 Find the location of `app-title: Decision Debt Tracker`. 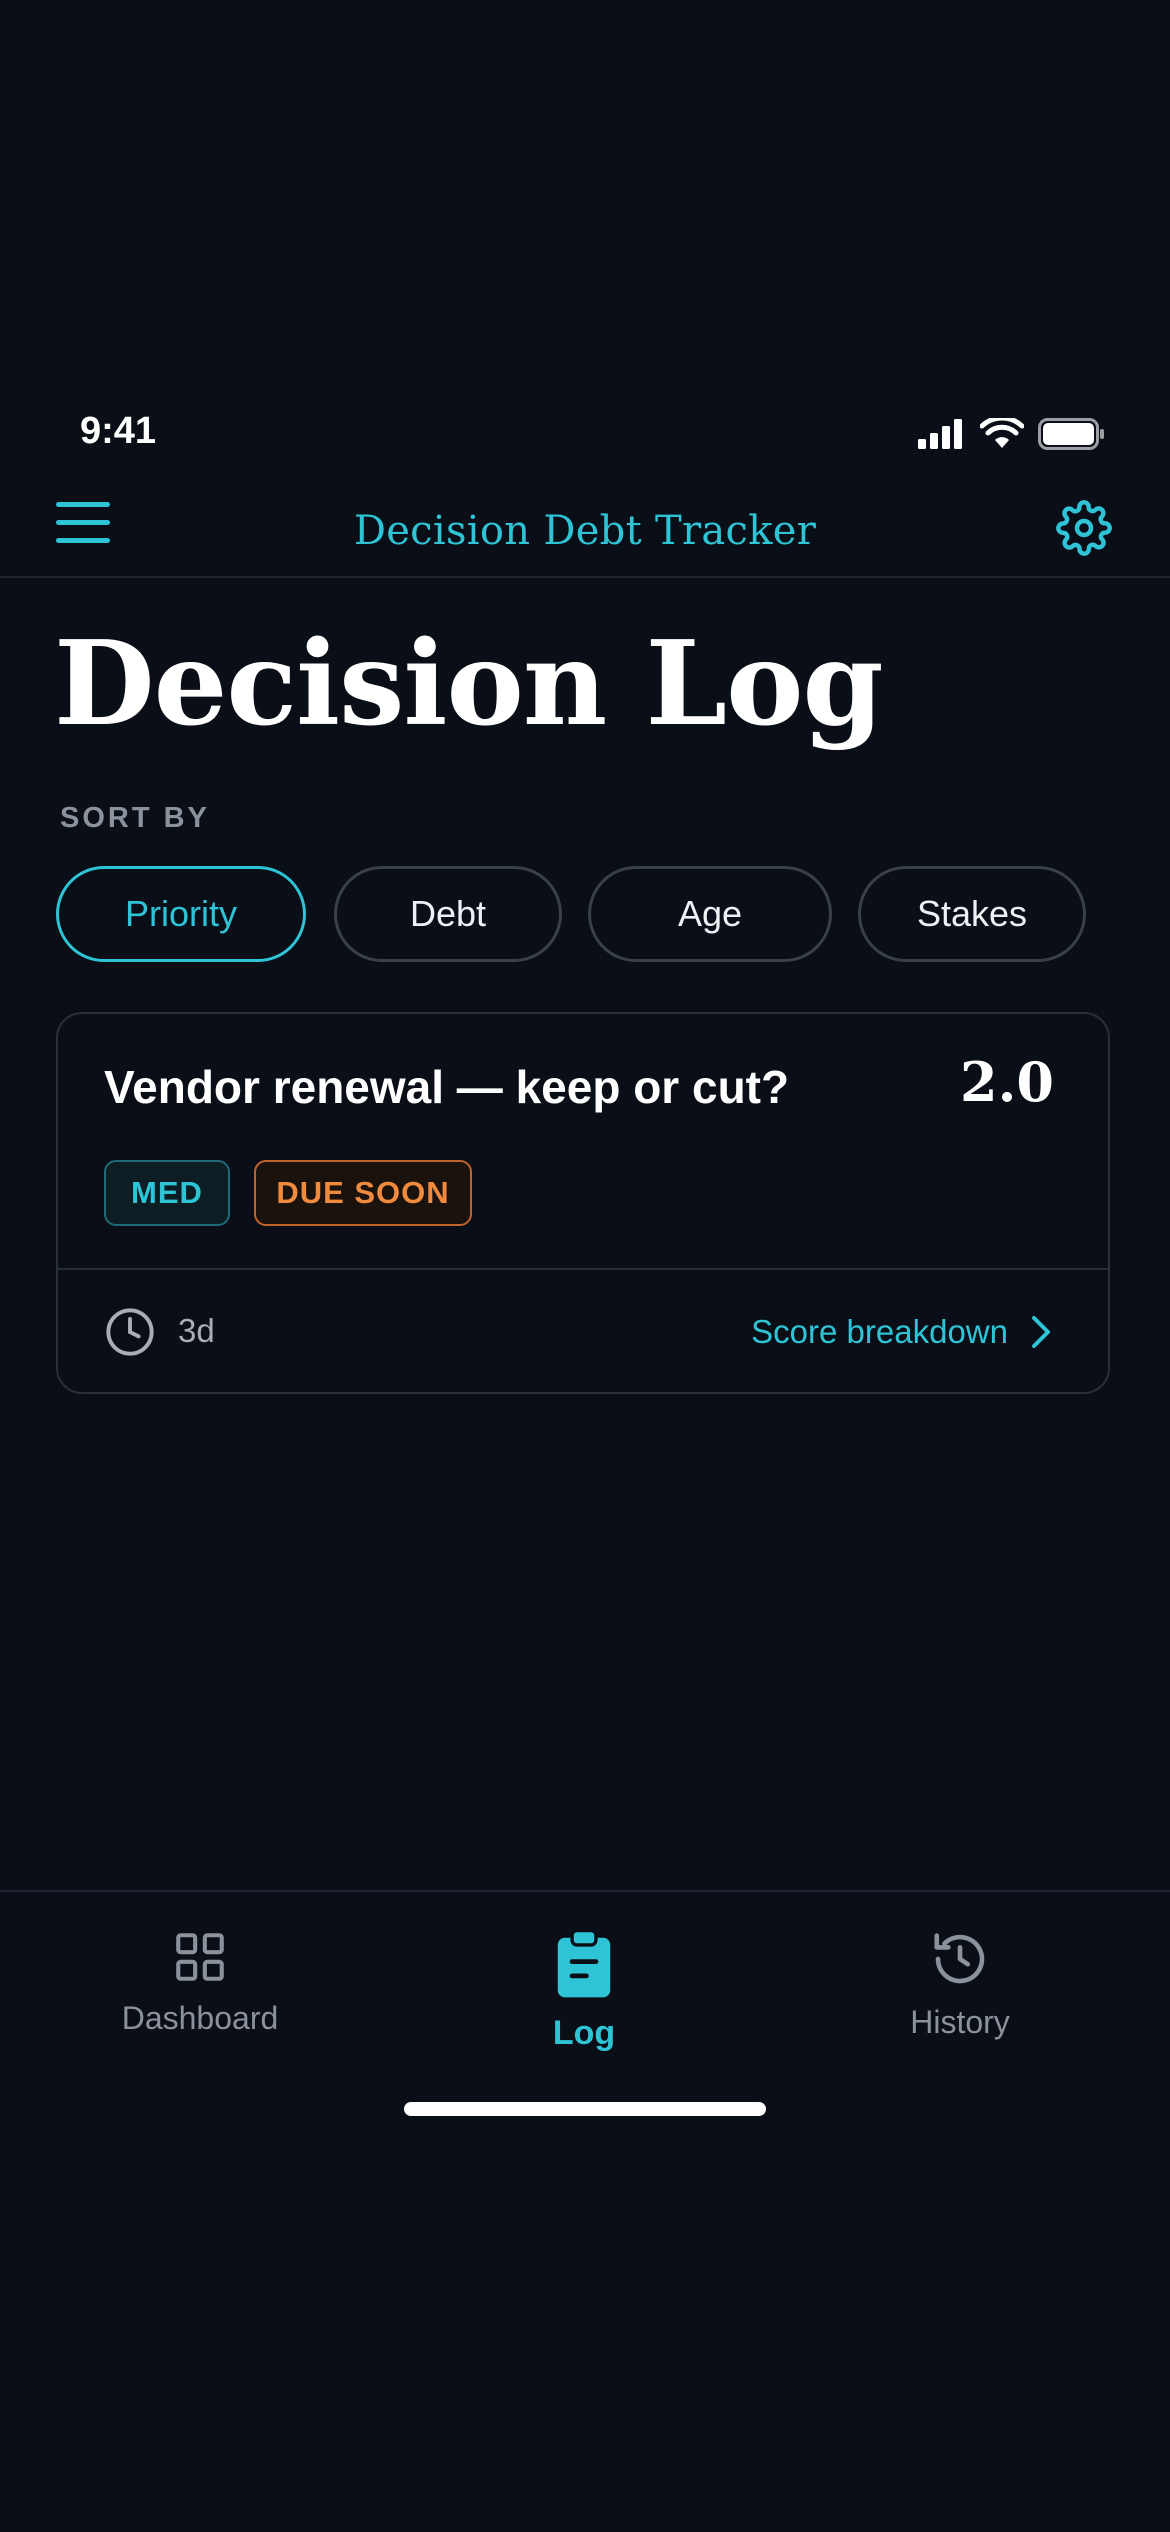

app-title: Decision Debt Tracker is located at coordinates (585, 531).